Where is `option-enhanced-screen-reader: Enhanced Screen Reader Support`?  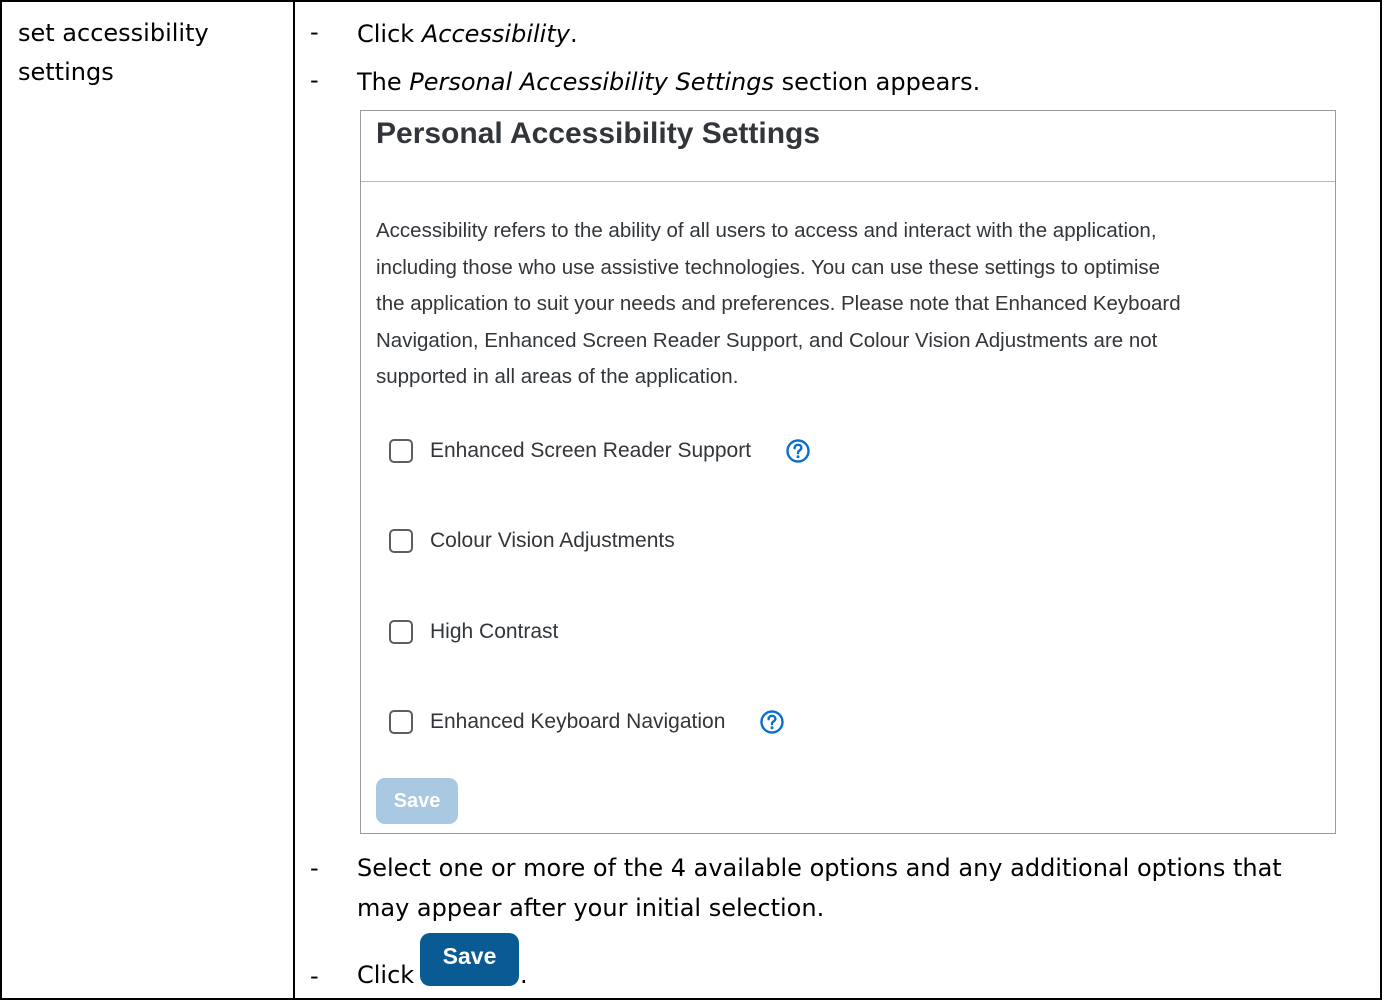 option-enhanced-screen-reader: Enhanced Screen Reader Support is located at coordinates (600, 451).